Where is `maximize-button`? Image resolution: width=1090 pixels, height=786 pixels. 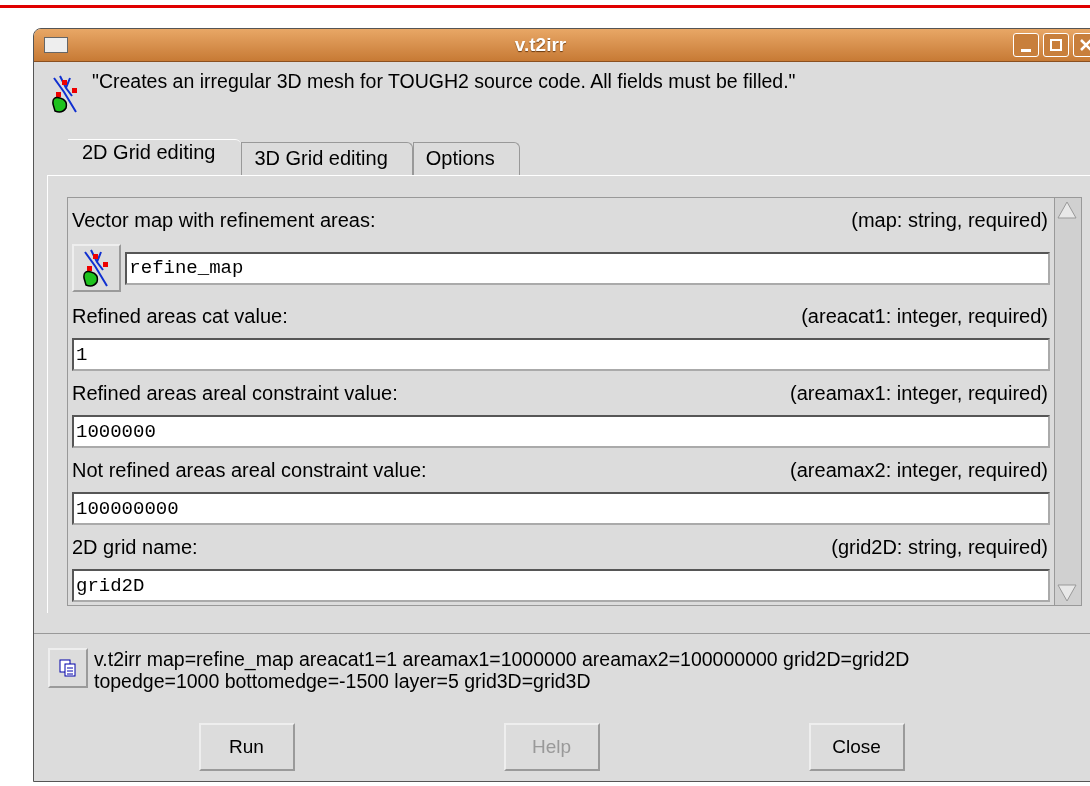 maximize-button is located at coordinates (1056, 45).